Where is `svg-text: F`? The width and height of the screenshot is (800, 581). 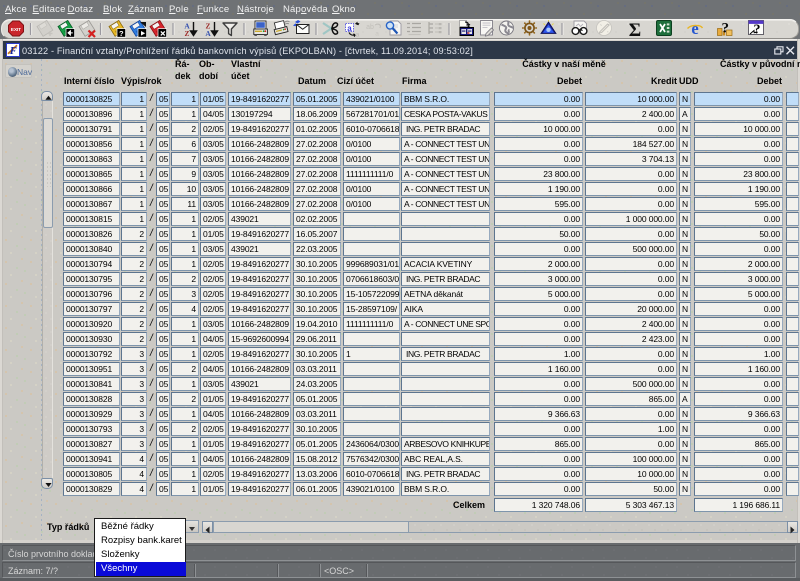 svg-text: F is located at coordinates (13, 50).